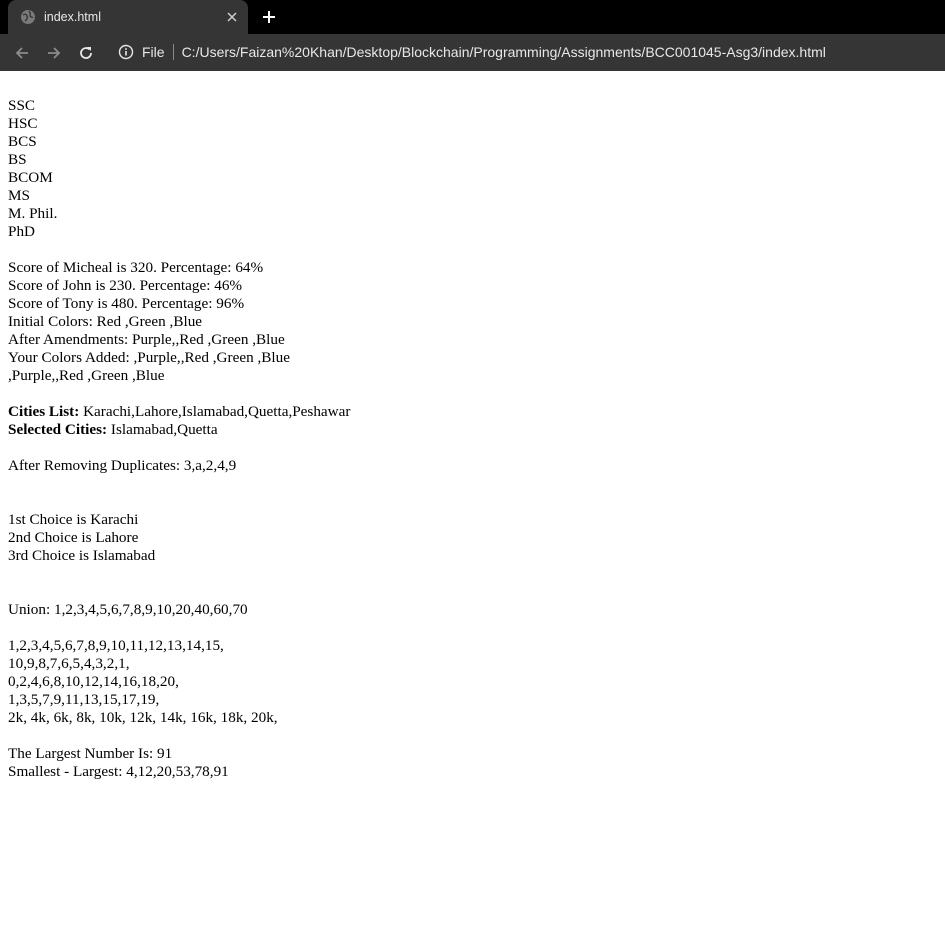  Describe the element at coordinates (86, 375) in the screenshot. I see `colors-line: ,Purple,,Red ,Green ,Blue` at that location.